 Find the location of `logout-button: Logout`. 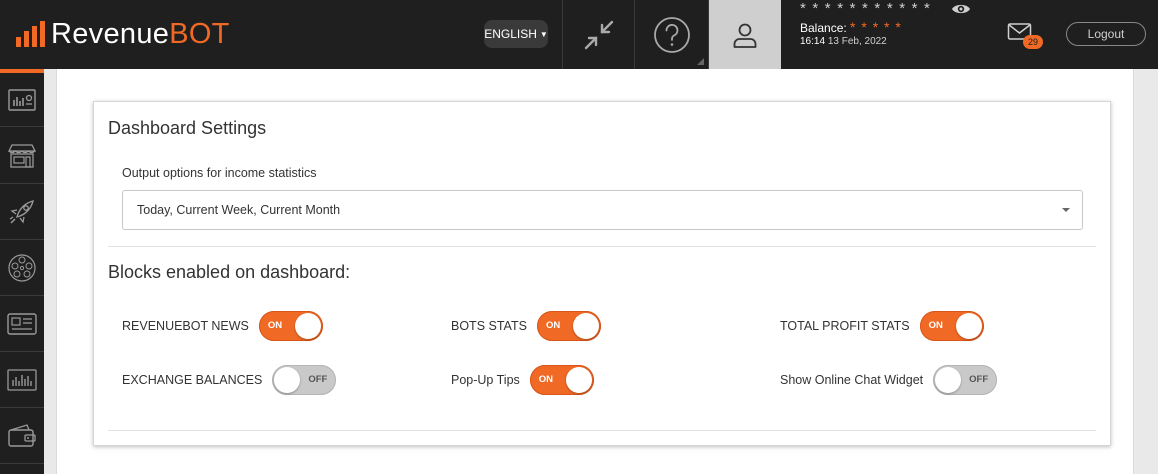

logout-button: Logout is located at coordinates (1106, 34).